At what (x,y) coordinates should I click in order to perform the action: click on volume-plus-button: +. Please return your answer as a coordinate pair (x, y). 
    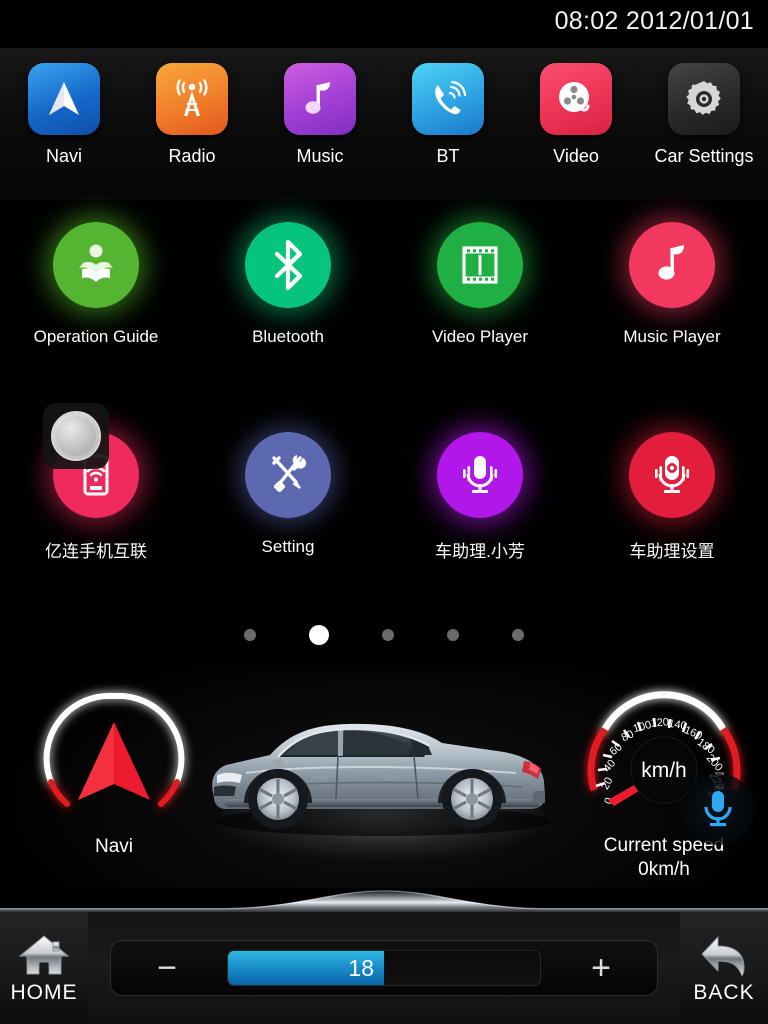
    Looking at the image, I should click on (601, 968).